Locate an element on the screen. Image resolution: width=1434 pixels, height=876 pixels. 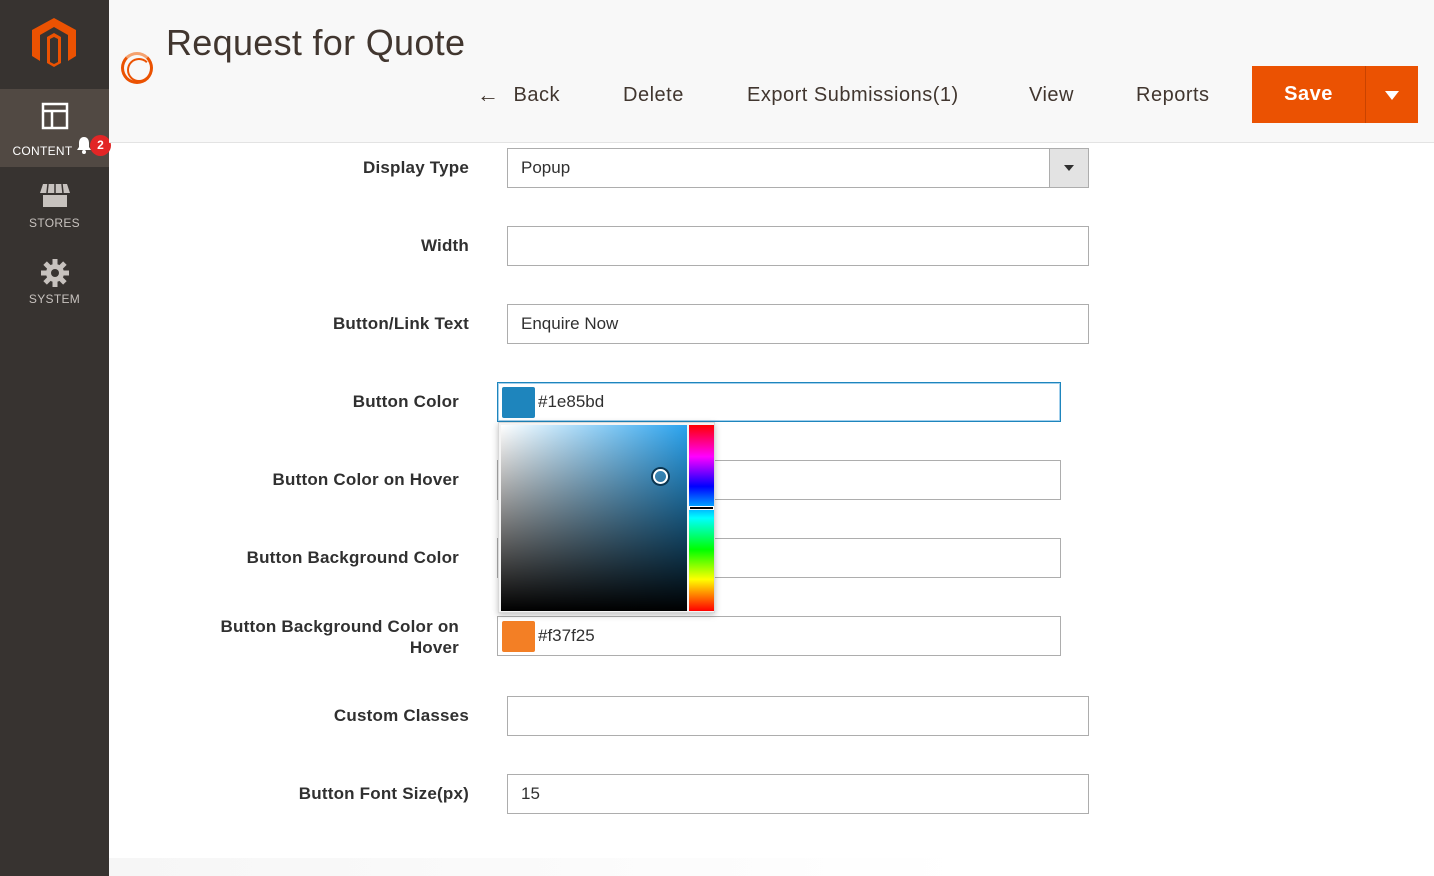
button-bg-color-hover-label-line1: Button Background Color on is located at coordinates (339, 626).